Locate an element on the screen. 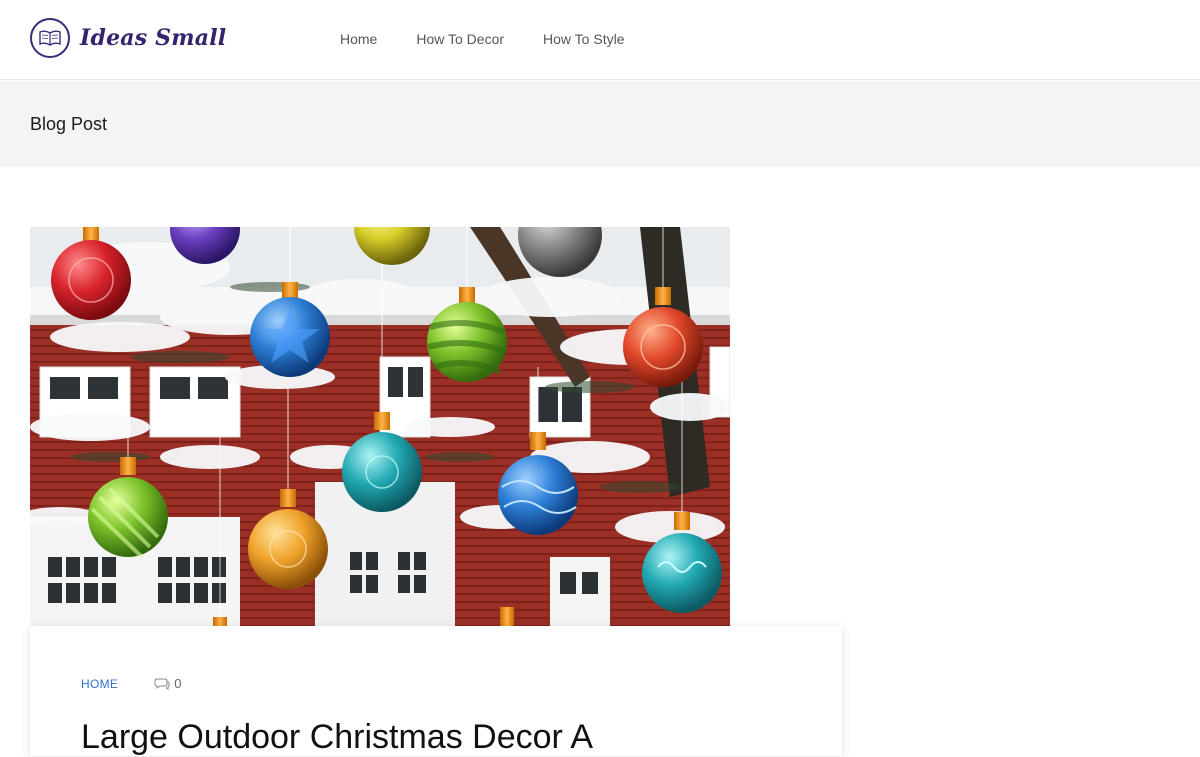  book-icon is located at coordinates (50, 38).